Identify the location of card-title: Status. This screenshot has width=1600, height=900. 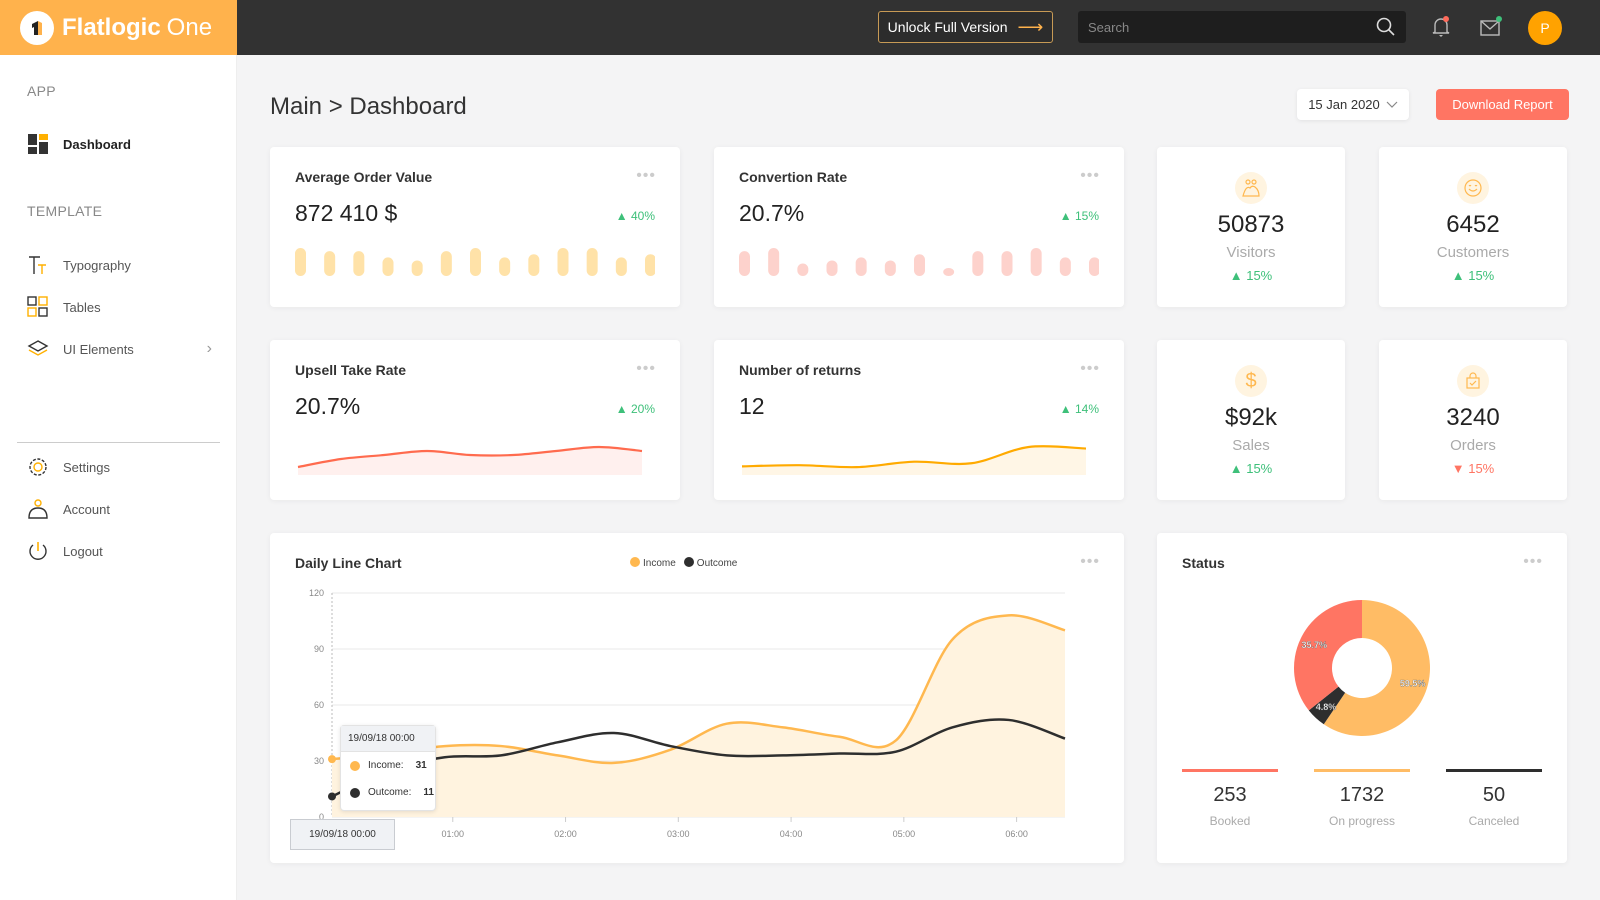
(1203, 563).